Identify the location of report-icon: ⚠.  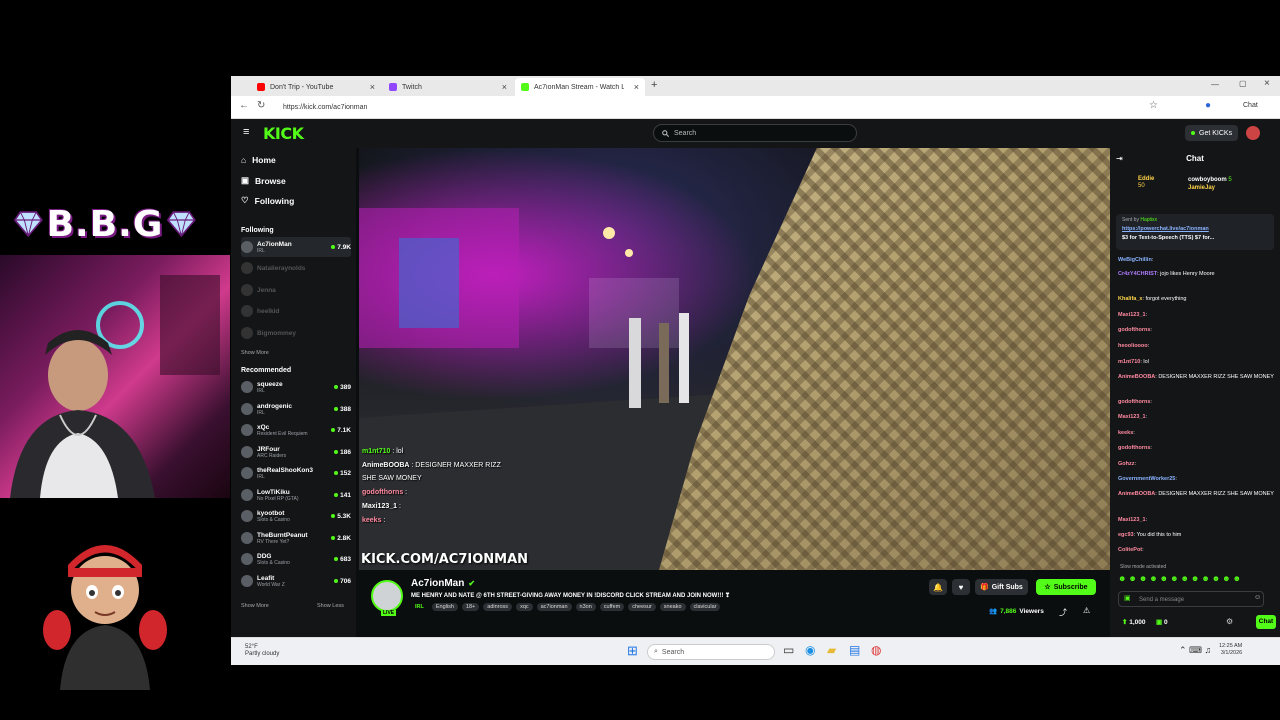
(1086, 610).